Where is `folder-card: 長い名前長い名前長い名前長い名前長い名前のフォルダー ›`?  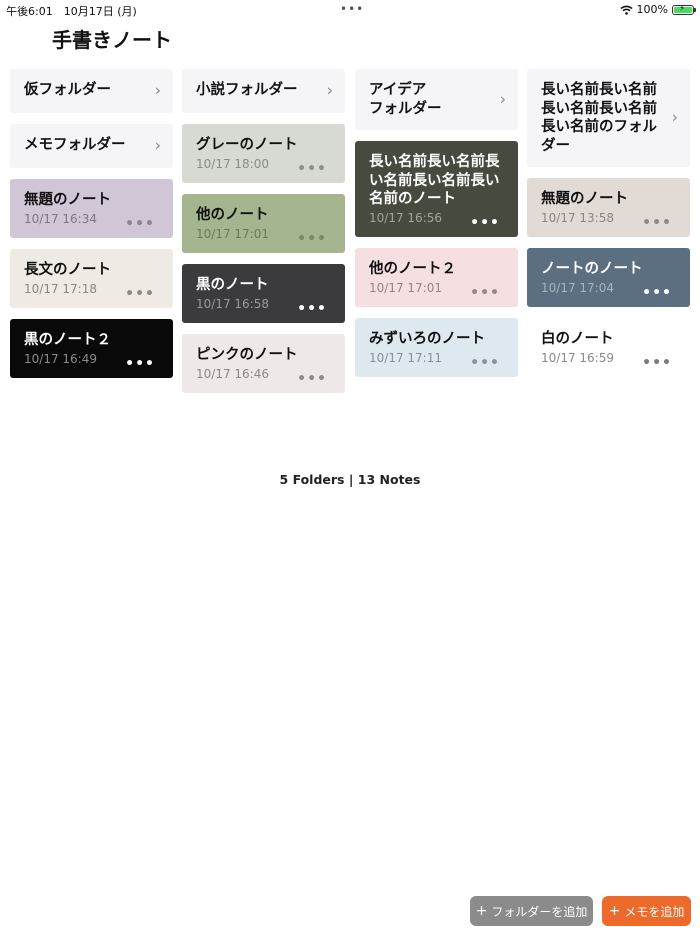
folder-card: 長い名前長い名前長い名前長い名前長い名前のフォルダー › is located at coordinates (608, 118).